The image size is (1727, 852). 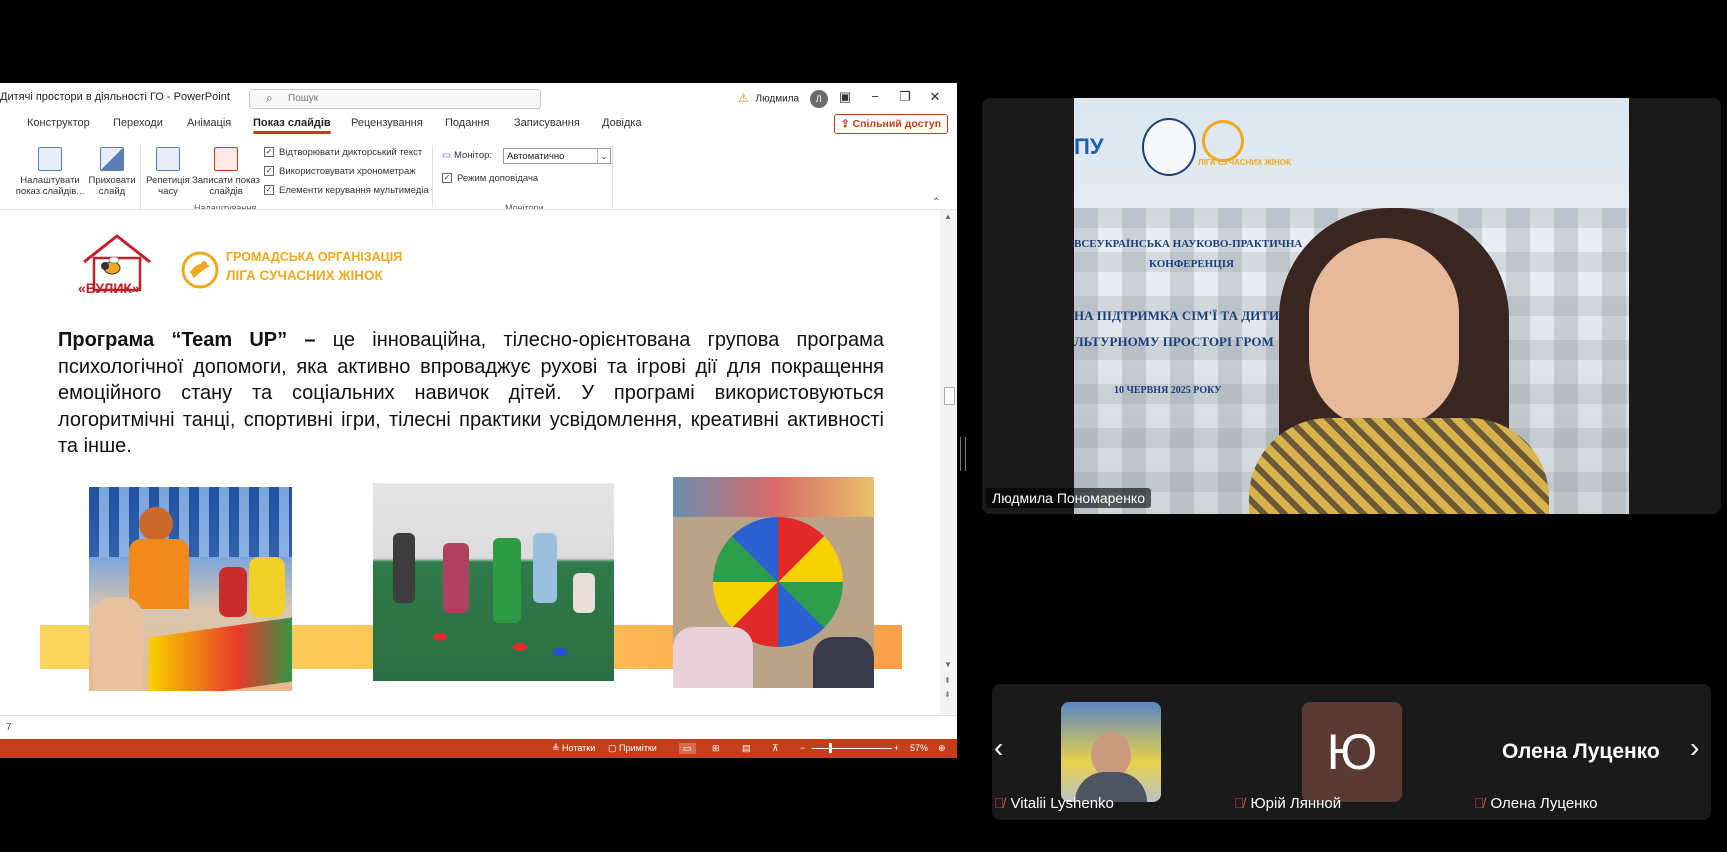 I want to click on scroll-down-icon: ▼, so click(x=948, y=664).